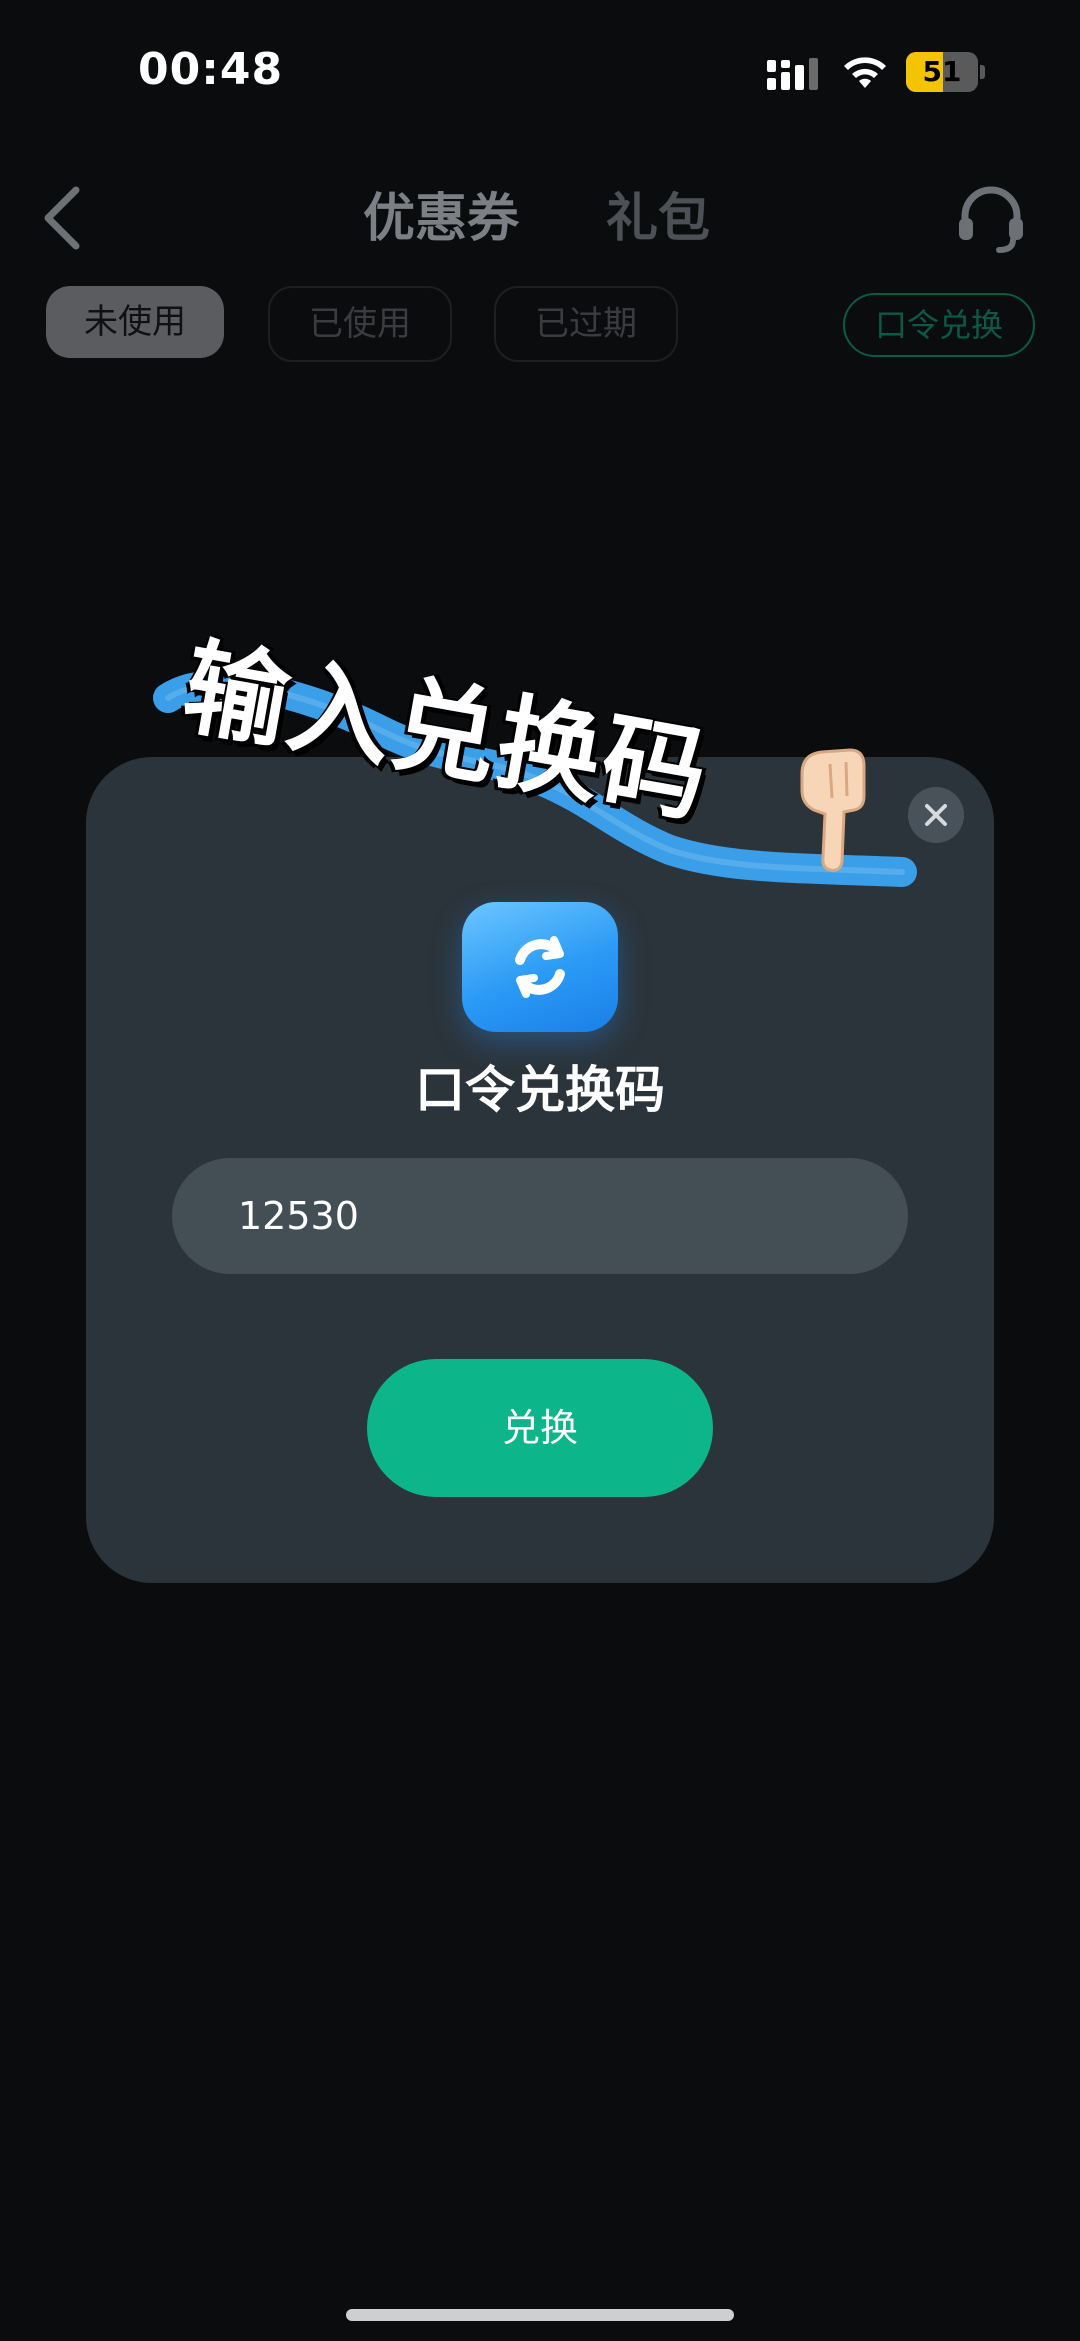 This screenshot has width=1080, height=2341. I want to click on headset-icon, so click(991, 218).